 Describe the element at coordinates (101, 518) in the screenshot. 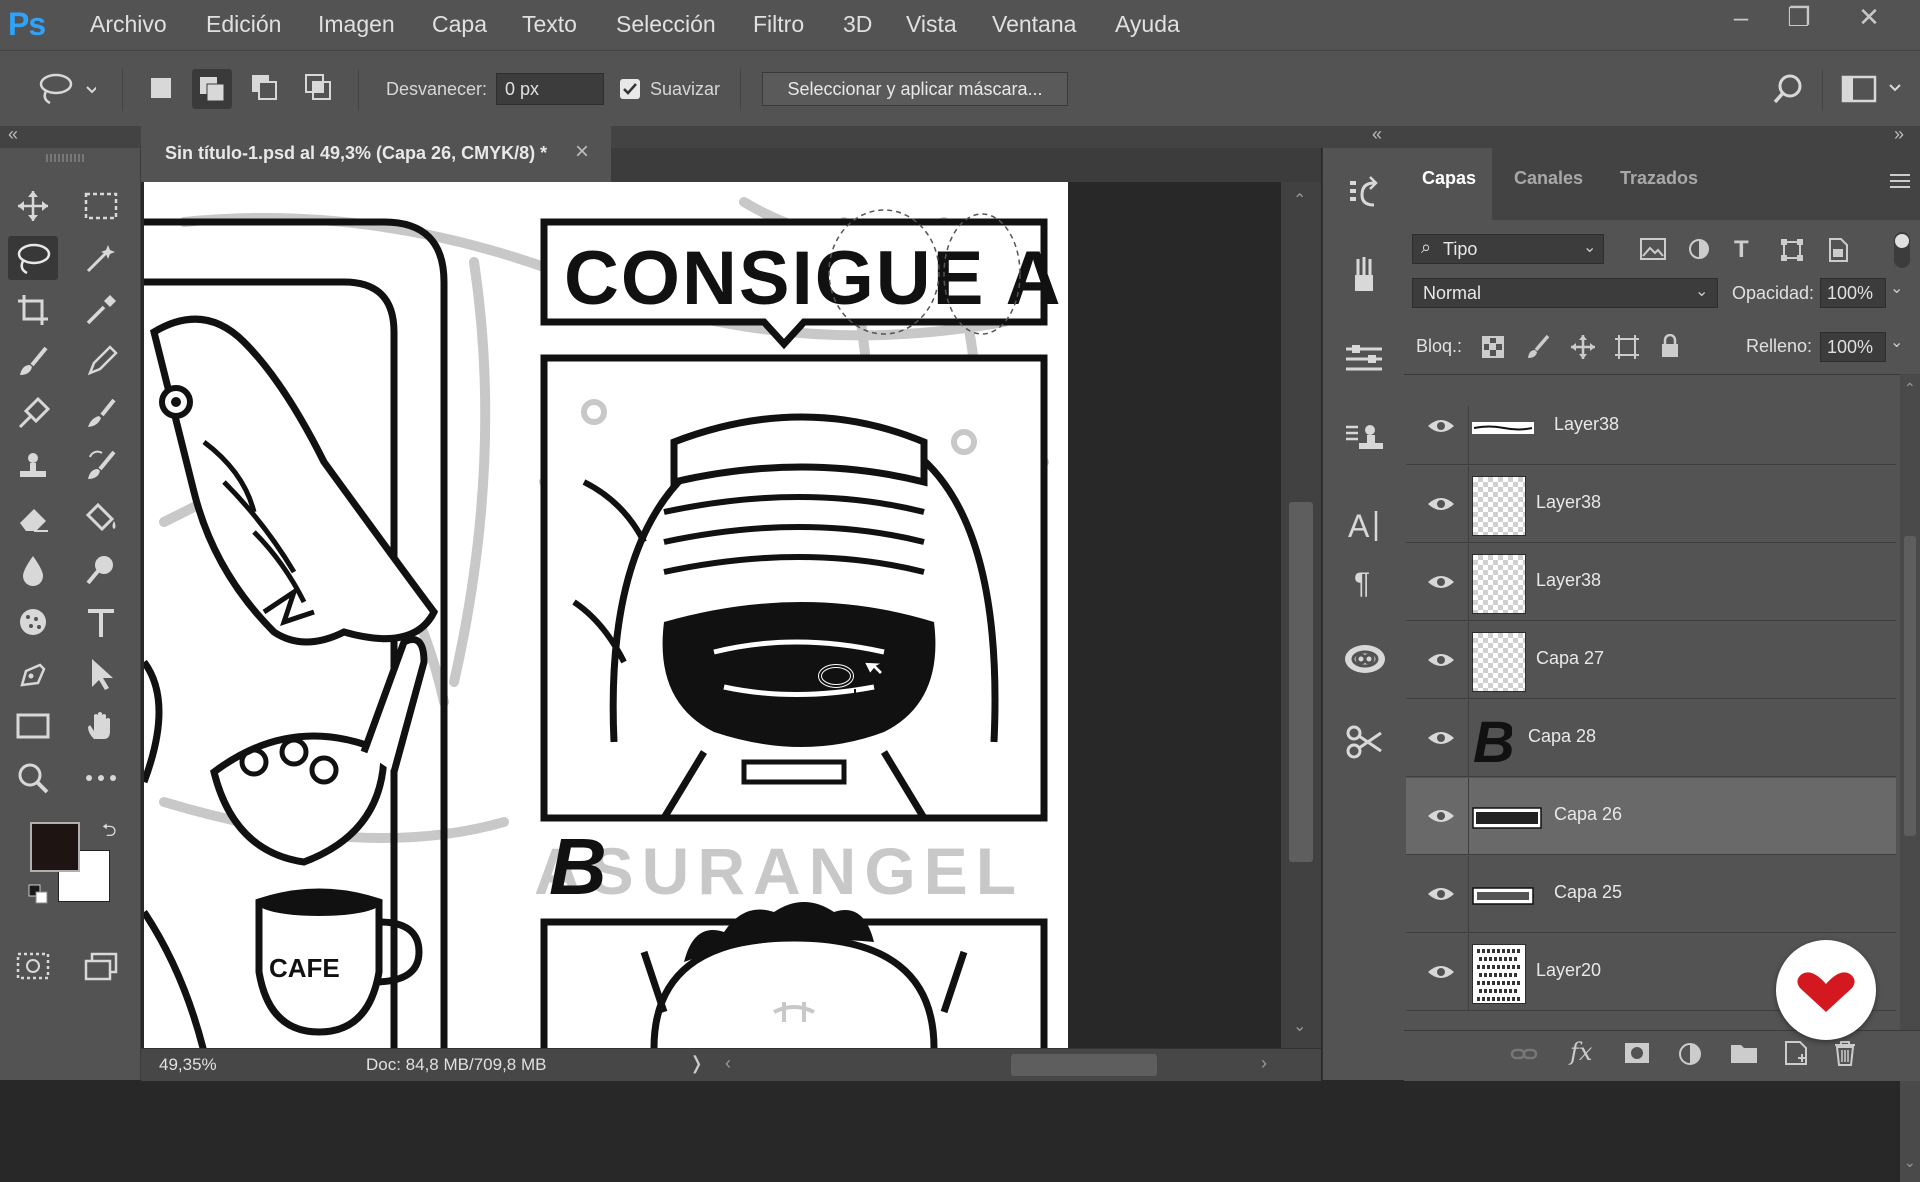

I see `paint-bucket-tool-icon` at that location.